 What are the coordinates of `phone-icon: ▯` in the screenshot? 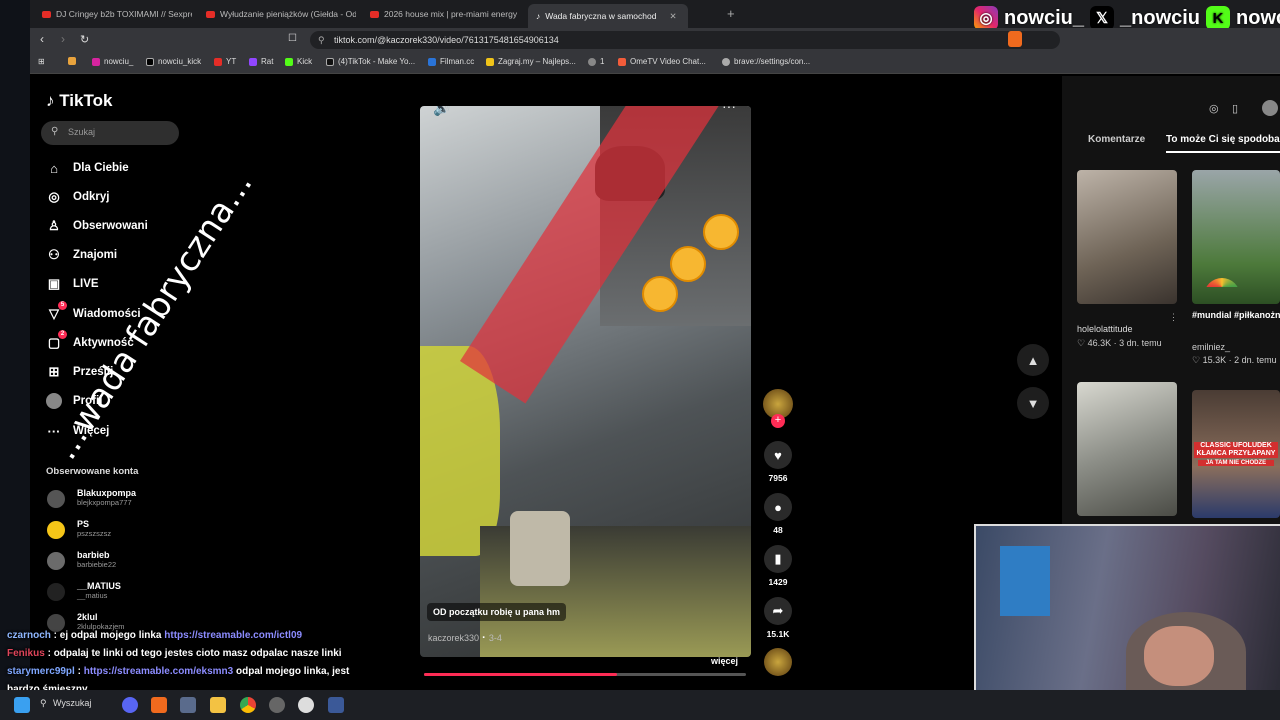 It's located at (1235, 108).